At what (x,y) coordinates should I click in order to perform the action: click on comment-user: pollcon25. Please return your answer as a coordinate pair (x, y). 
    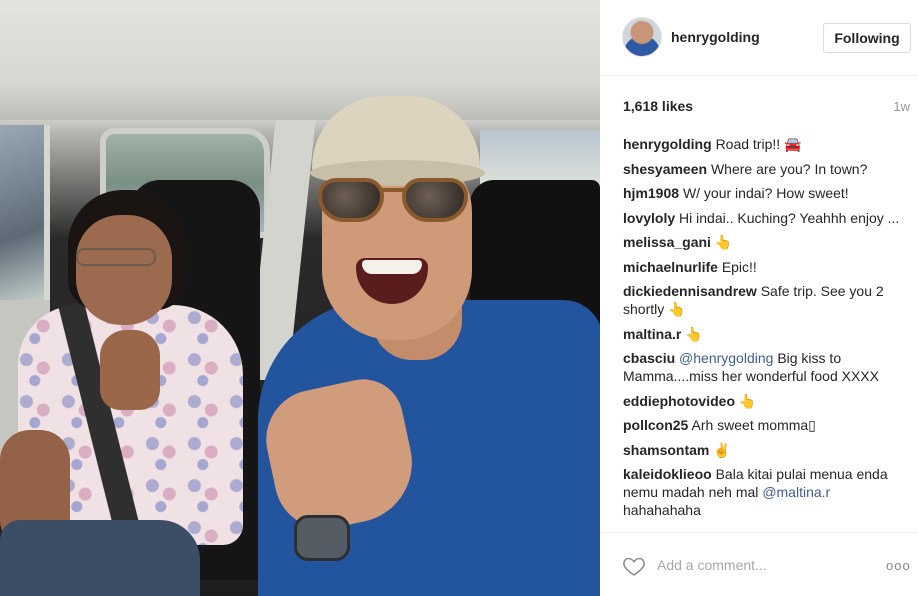
    Looking at the image, I should click on (655, 425).